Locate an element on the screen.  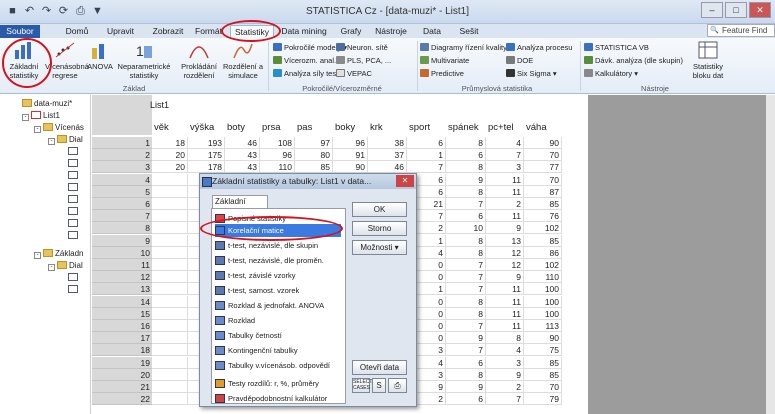
table-cell: 37 is located at coordinates (387, 155).